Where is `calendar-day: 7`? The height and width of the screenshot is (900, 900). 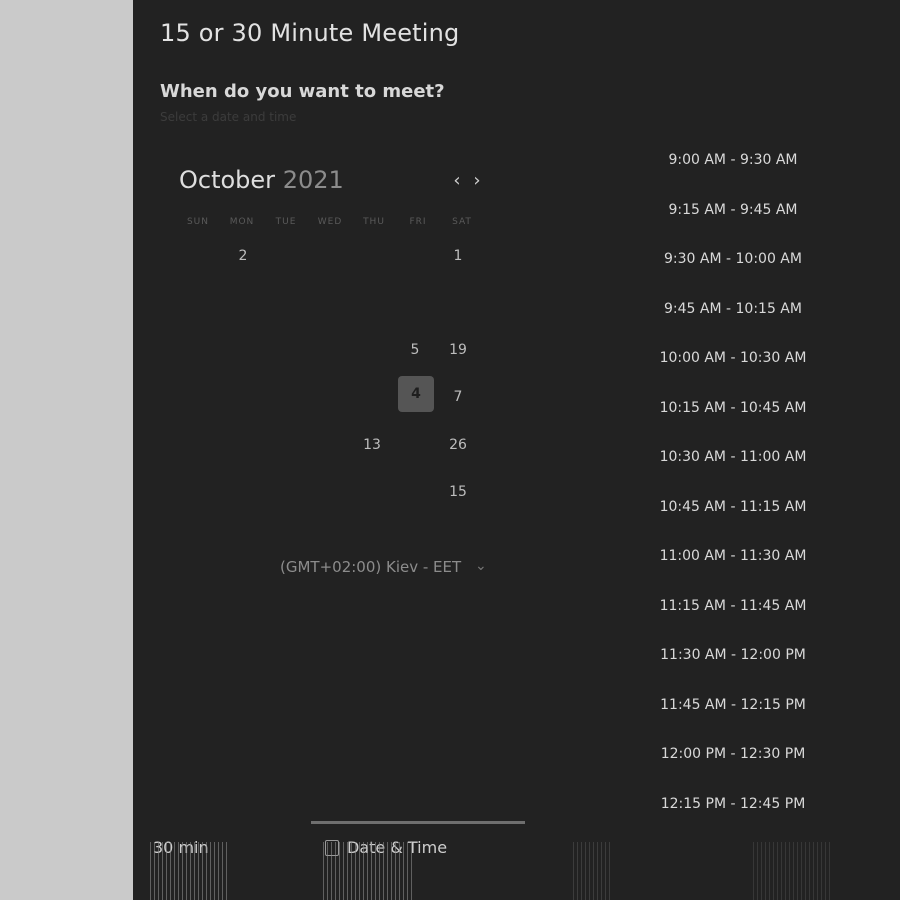
calendar-day: 7 is located at coordinates (458, 397).